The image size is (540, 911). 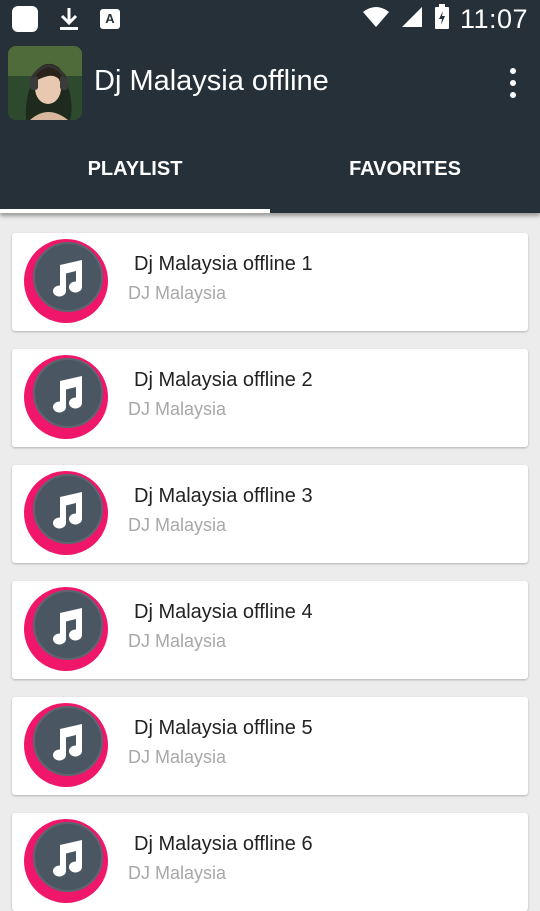 What do you see at coordinates (110, 19) in the screenshot?
I see `app-a-icon: A` at bounding box center [110, 19].